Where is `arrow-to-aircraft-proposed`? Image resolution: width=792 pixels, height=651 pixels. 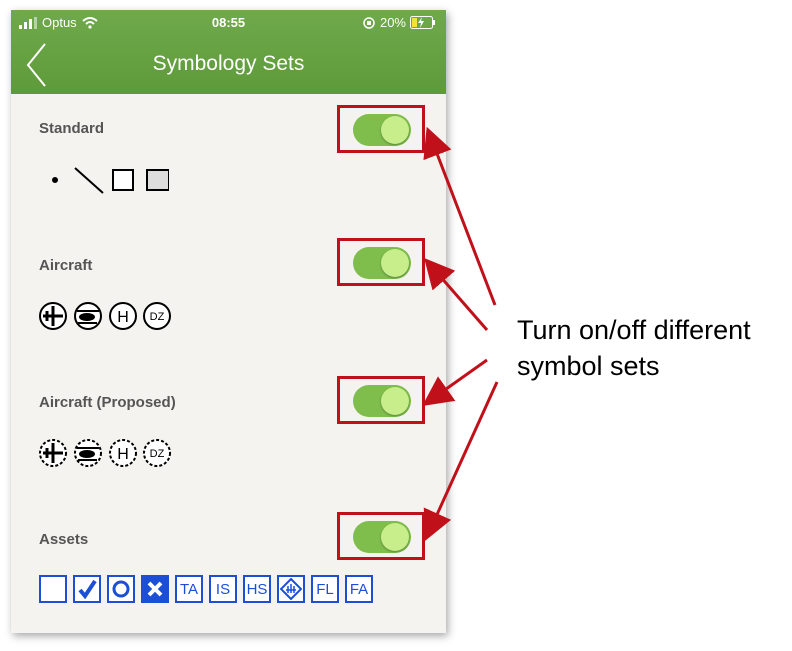 arrow-to-aircraft-proposed is located at coordinates (455, 382).